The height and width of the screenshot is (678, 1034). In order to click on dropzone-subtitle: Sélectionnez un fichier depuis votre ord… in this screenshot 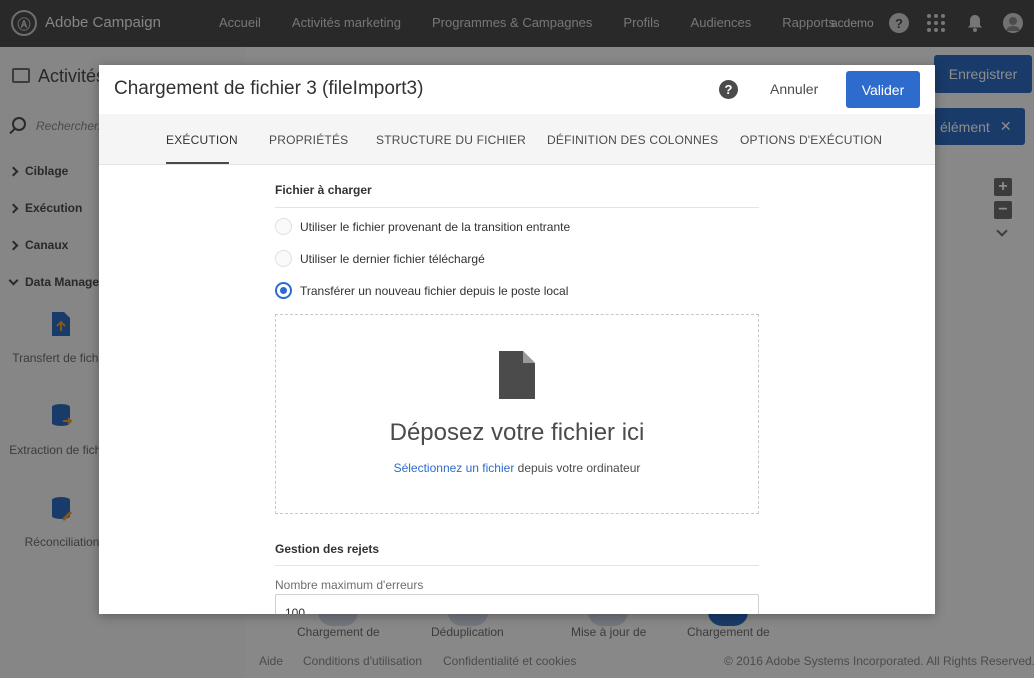, I will do `click(517, 468)`.